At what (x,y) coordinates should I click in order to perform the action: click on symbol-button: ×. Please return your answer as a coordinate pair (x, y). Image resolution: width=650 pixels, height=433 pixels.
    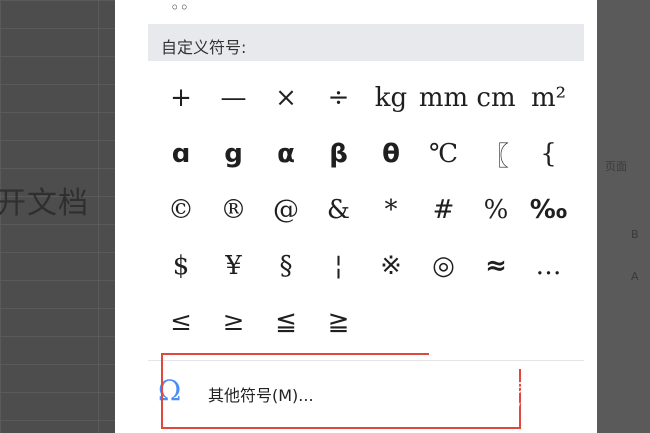
    Looking at the image, I should click on (286, 98).